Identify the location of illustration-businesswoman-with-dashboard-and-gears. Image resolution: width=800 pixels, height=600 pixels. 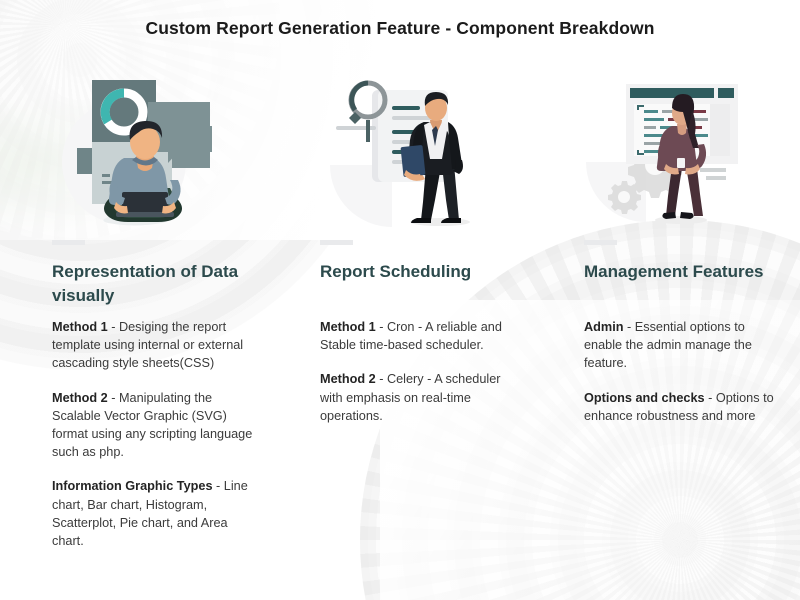
(692, 150).